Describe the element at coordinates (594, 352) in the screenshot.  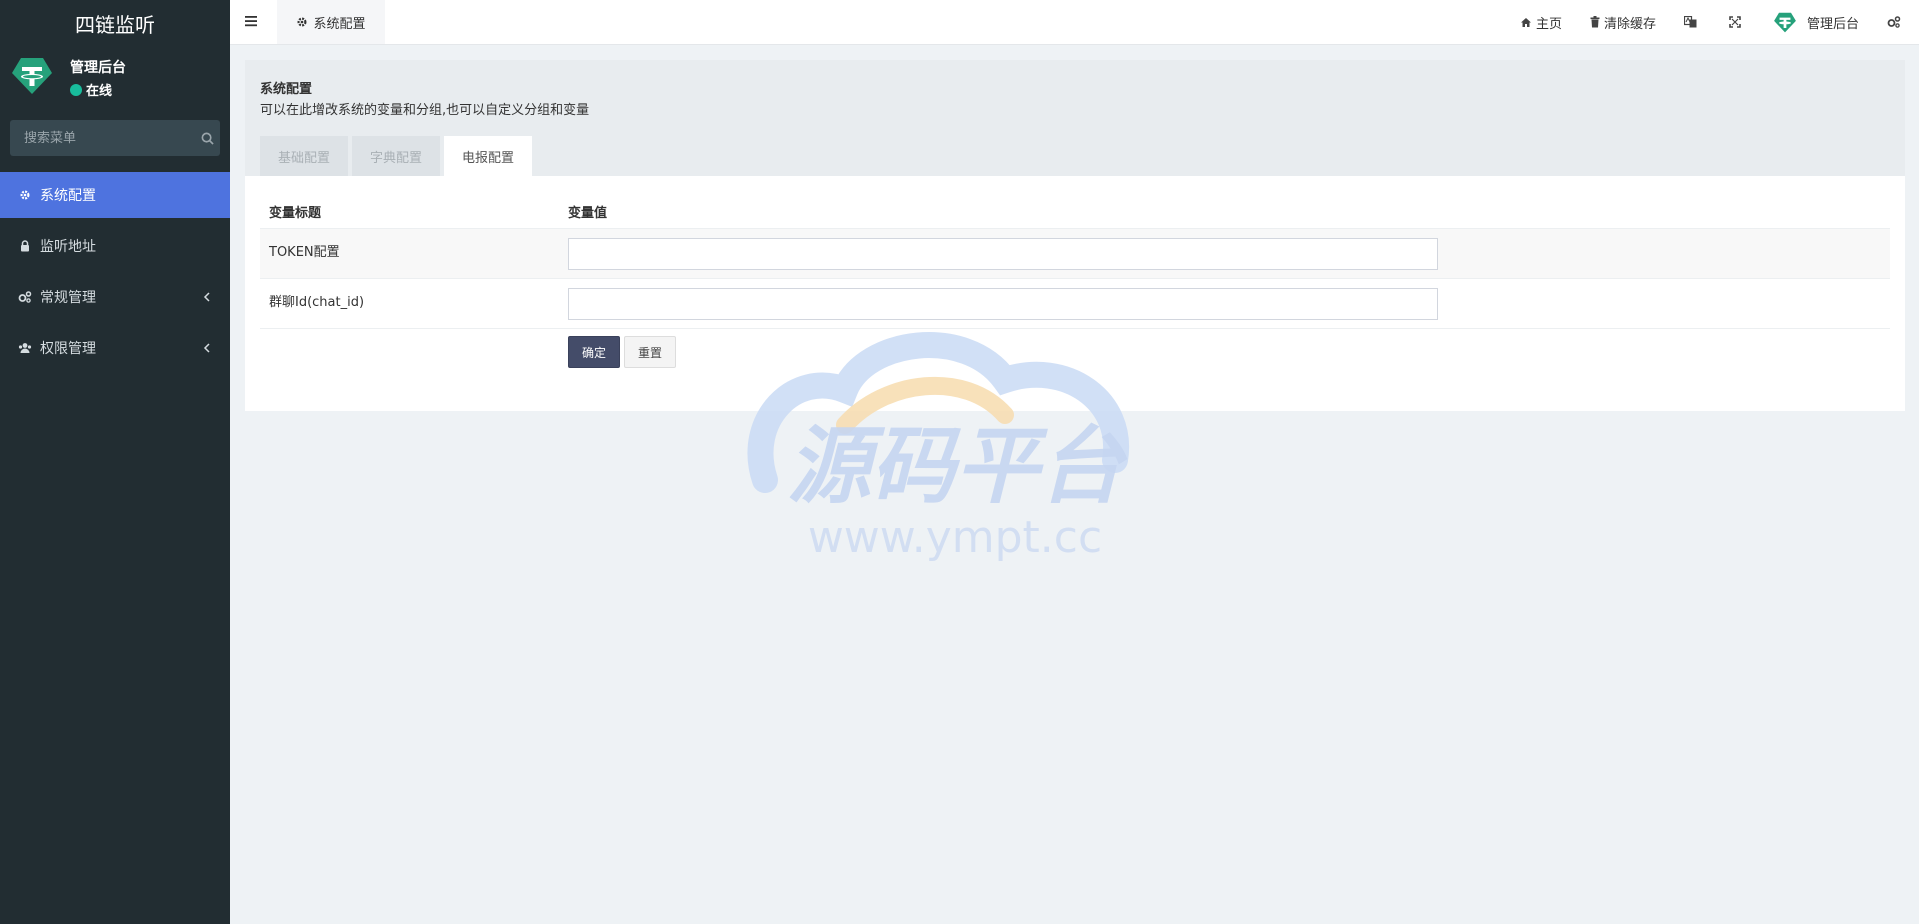
I see `confirm-button: 确定` at that location.